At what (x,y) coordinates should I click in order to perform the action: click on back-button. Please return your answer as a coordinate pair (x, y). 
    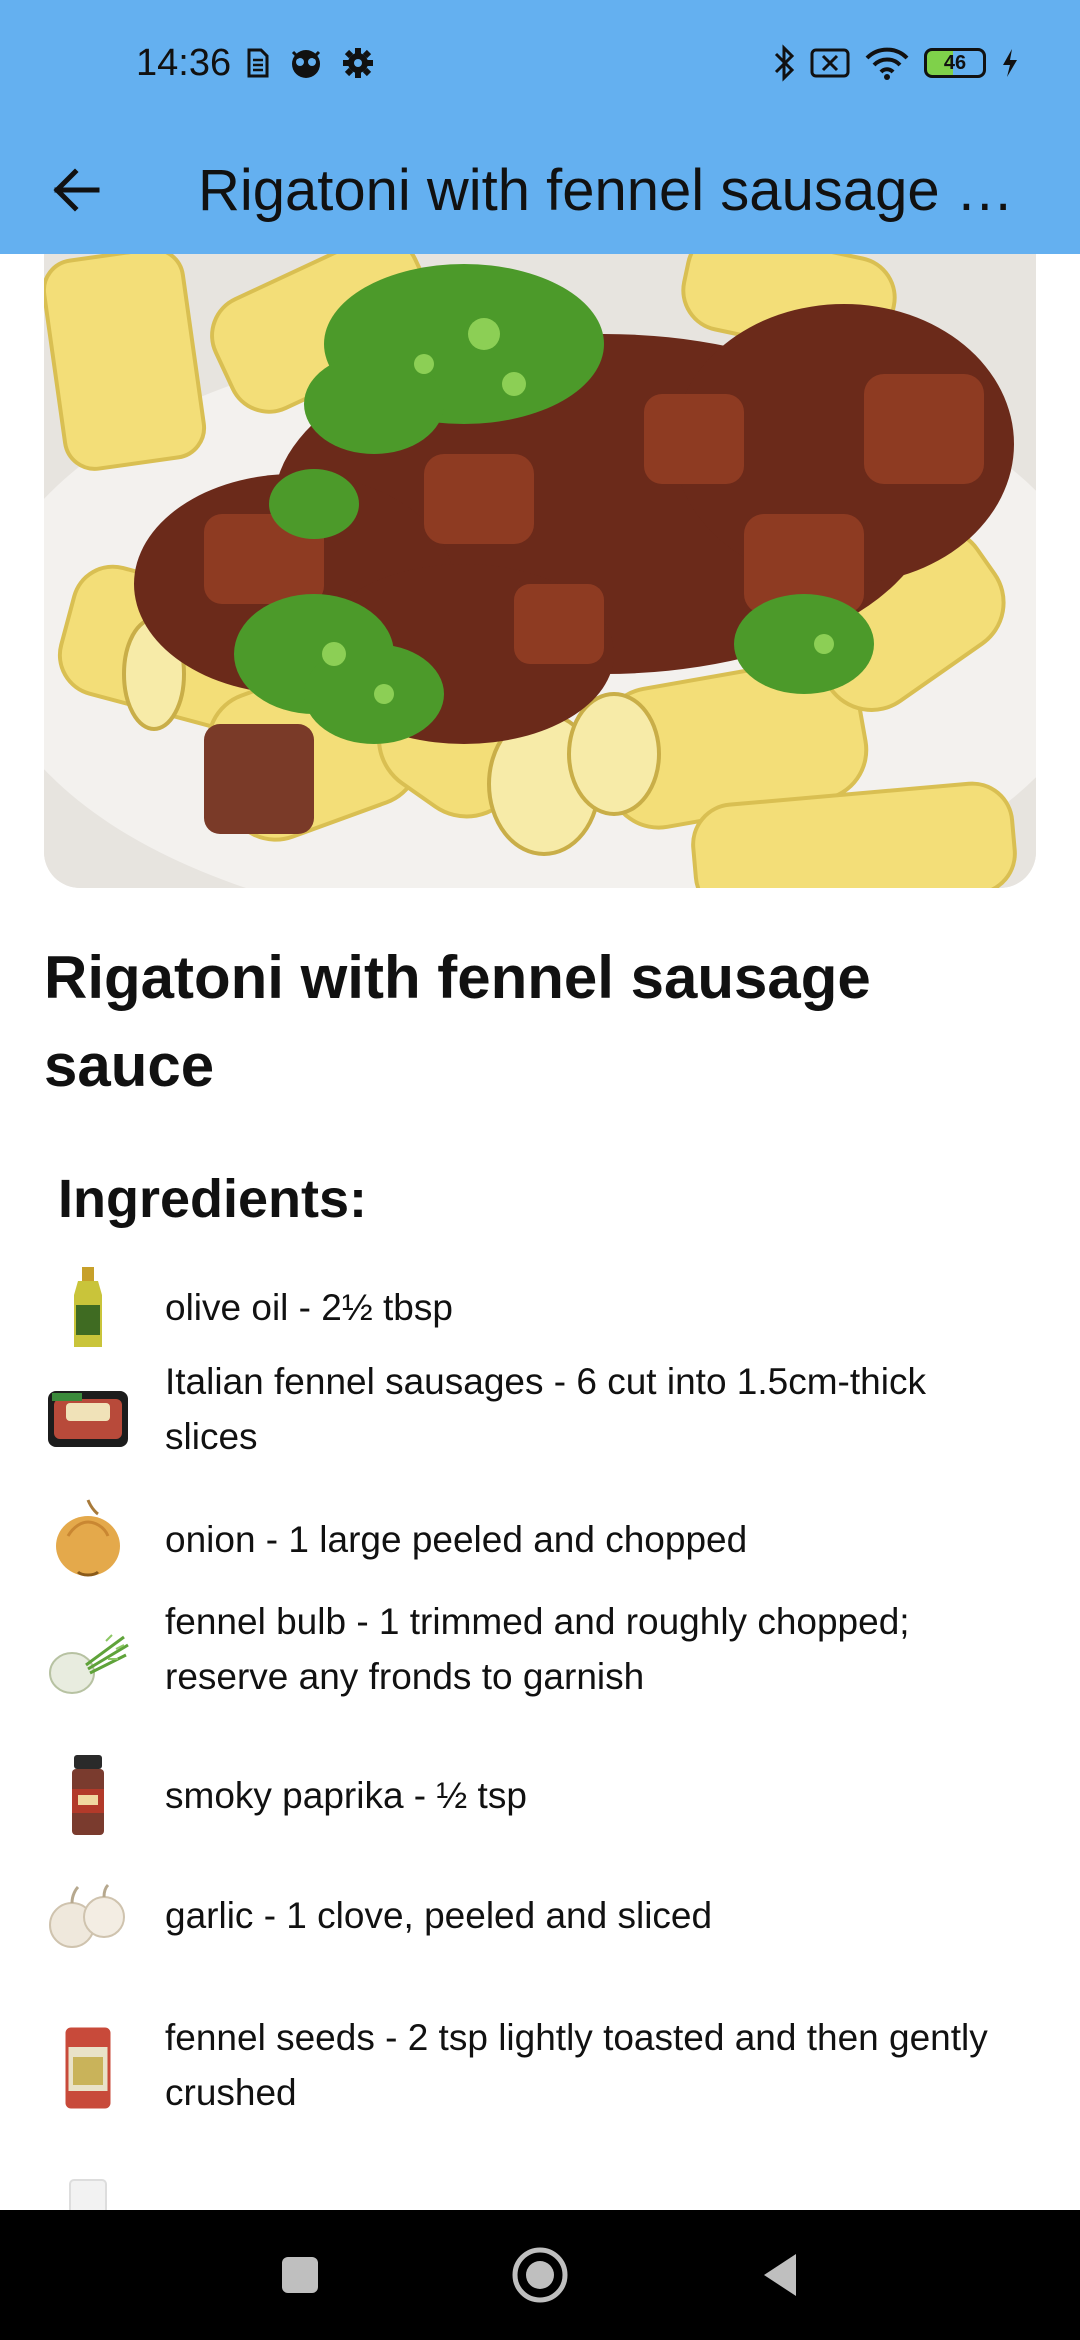
    Looking at the image, I should click on (76, 190).